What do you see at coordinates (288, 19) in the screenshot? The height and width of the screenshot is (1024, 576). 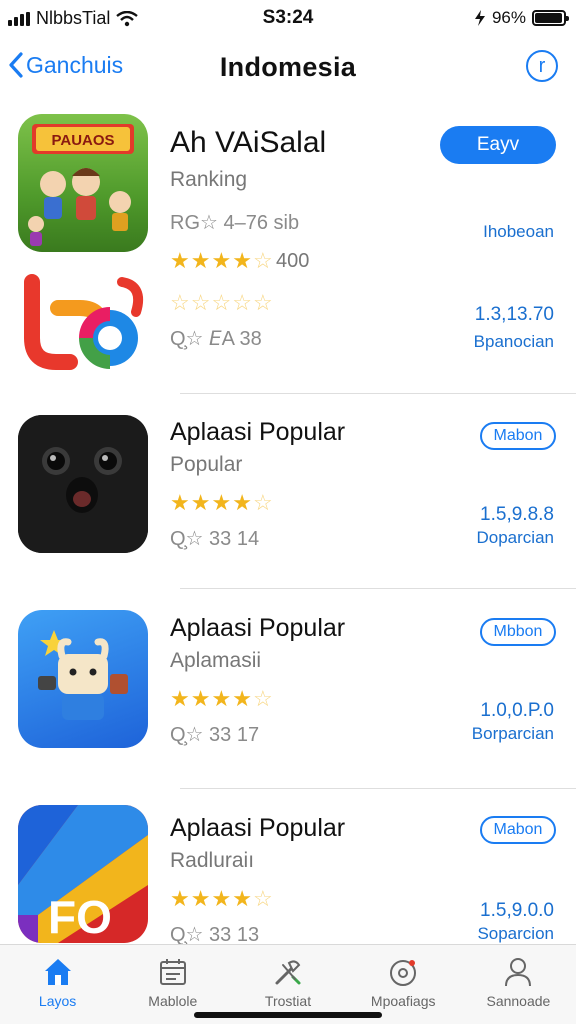 I see `status-bar: NlbbsTial S3:24 96%` at bounding box center [288, 19].